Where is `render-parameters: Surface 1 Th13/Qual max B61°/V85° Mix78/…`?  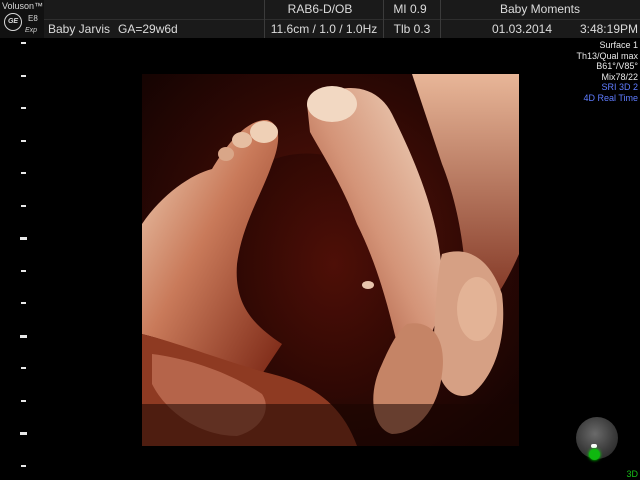 render-parameters: Surface 1 Th13/Qual max B61°/V85° Mix78/… is located at coordinates (607, 71).